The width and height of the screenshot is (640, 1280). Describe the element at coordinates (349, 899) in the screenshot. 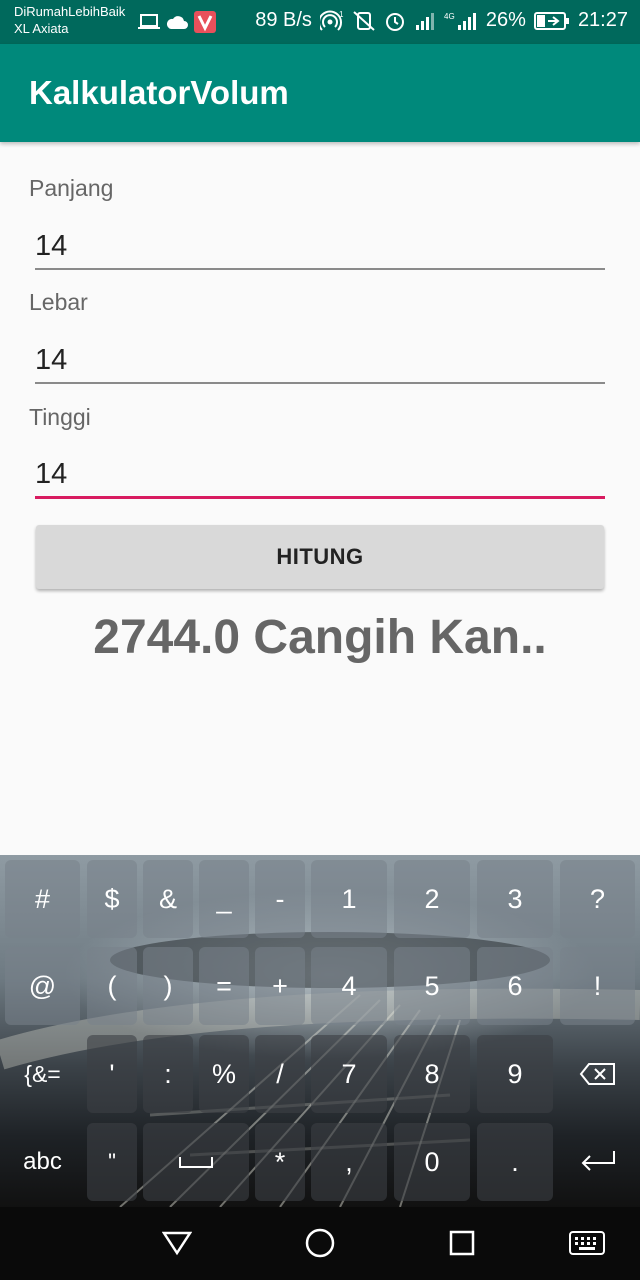

I see `key-1: 1` at that location.